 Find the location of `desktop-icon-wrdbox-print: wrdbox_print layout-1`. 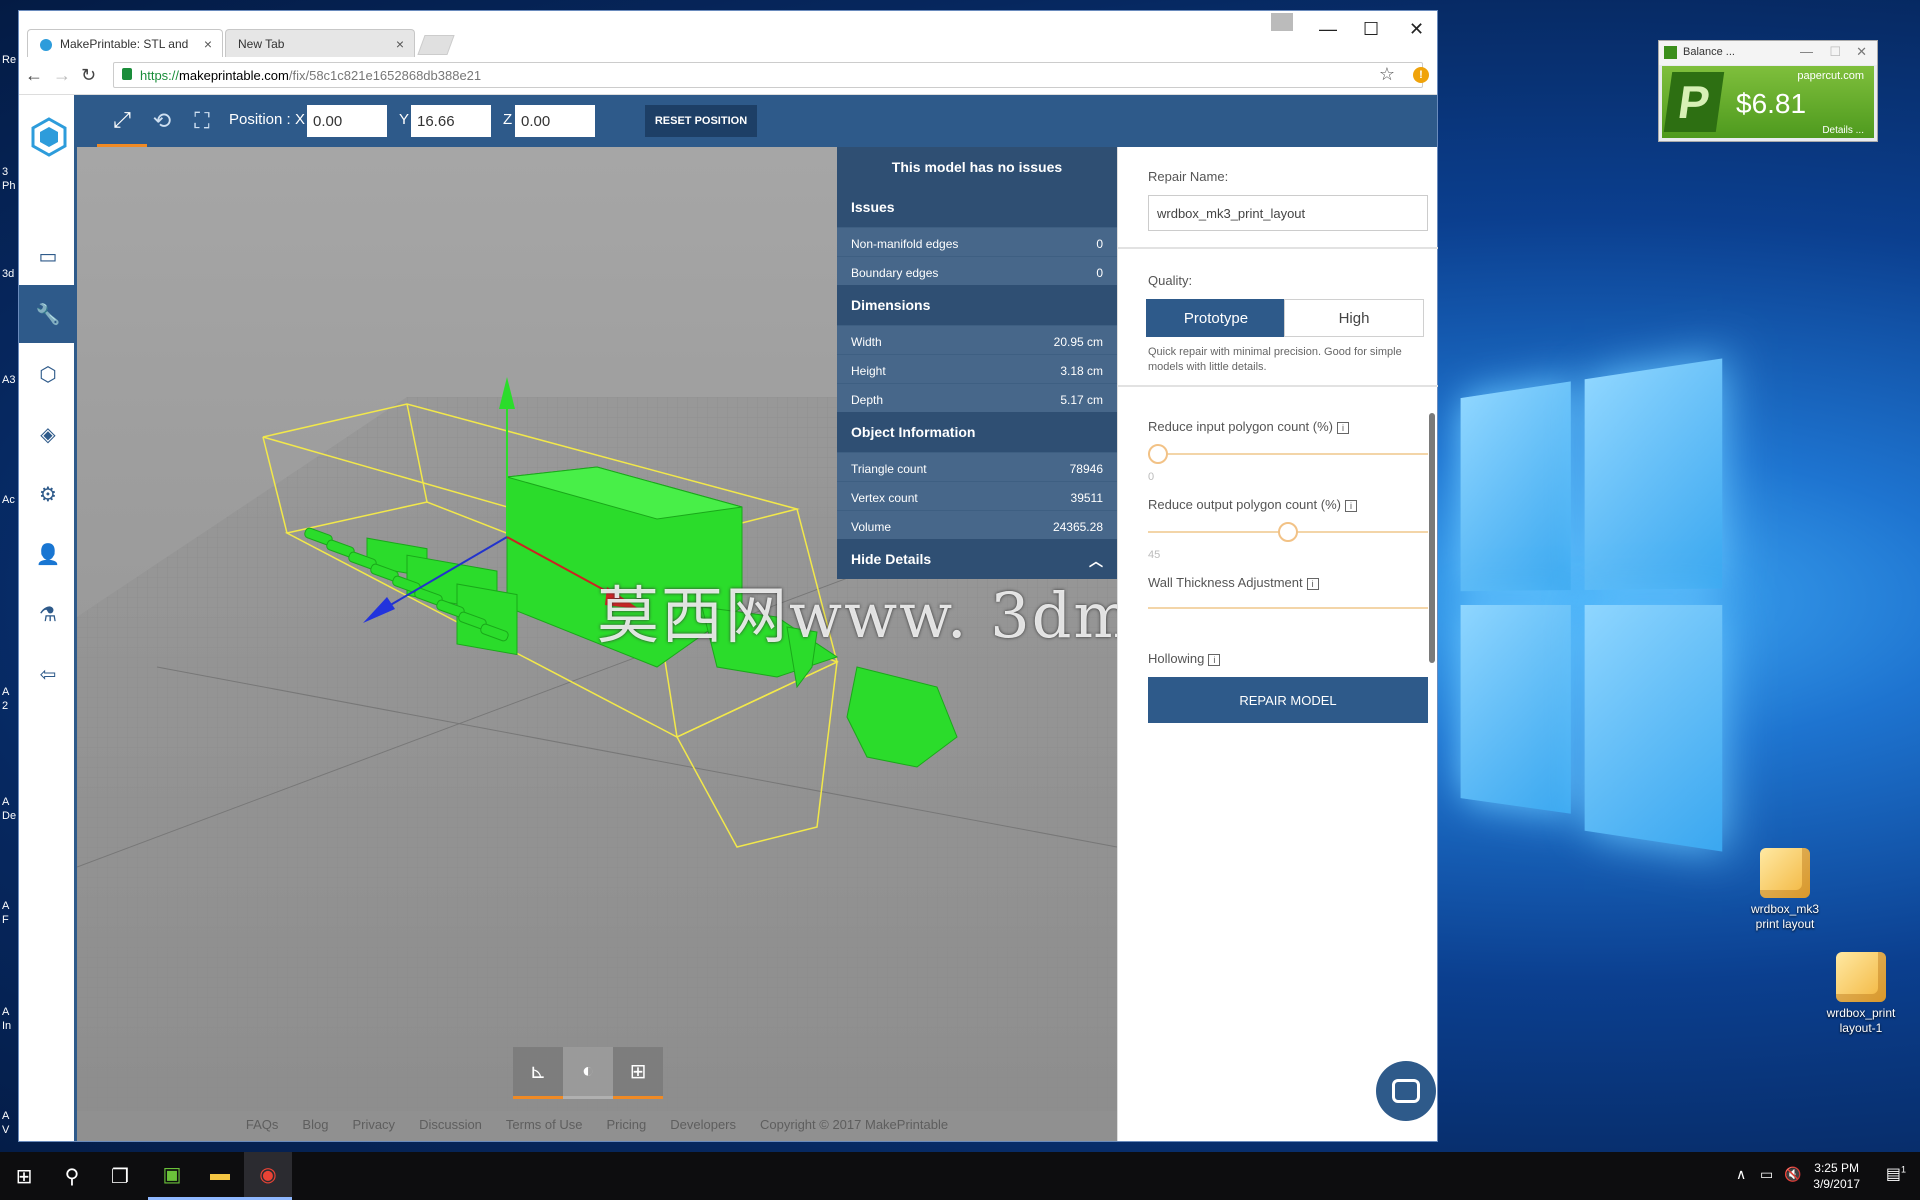

desktop-icon-wrdbox-print: wrdbox_print layout-1 is located at coordinates (1861, 994).